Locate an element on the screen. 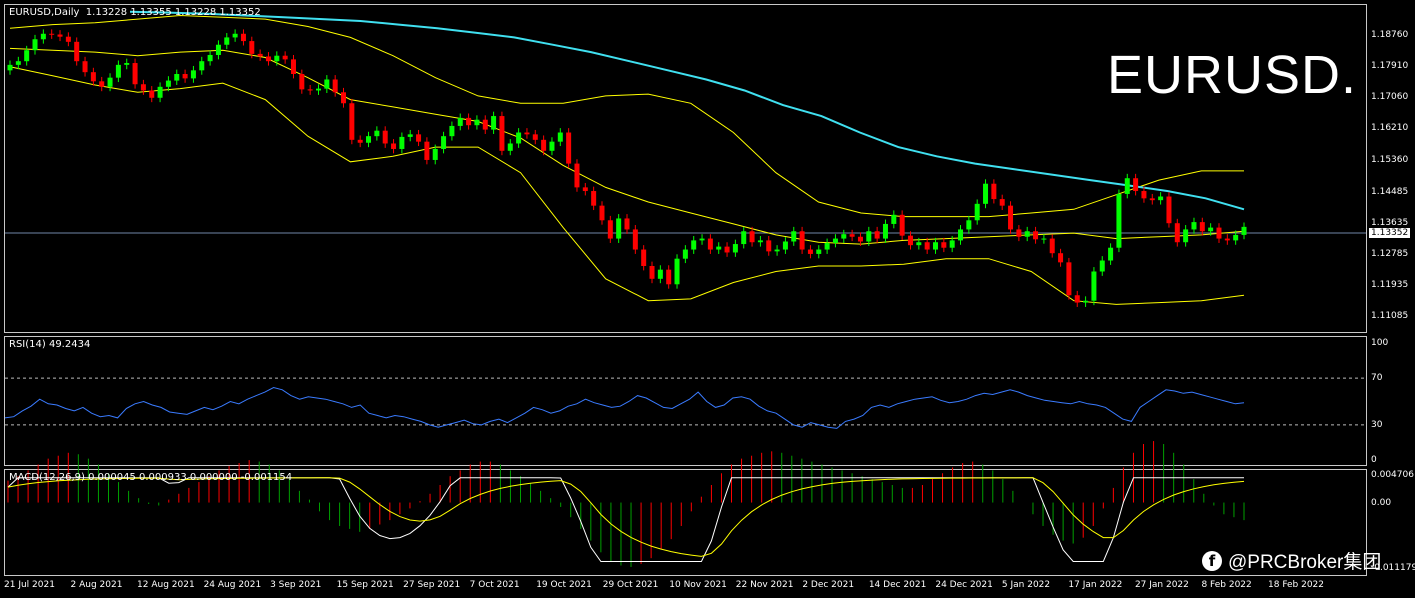  rsi-tick-label: 0 is located at coordinates (1374, 460).